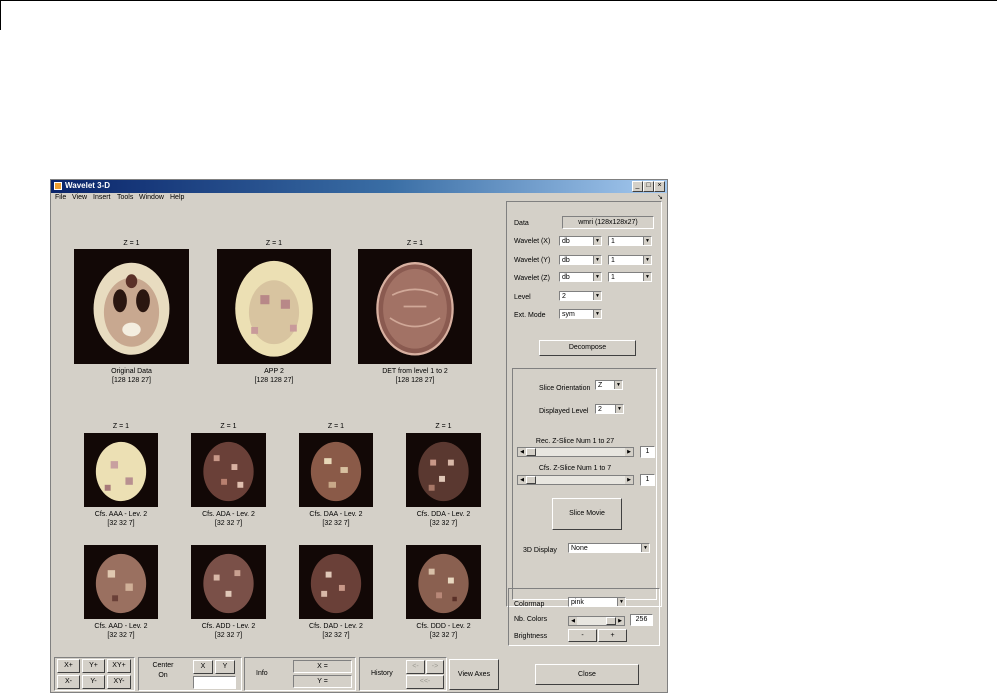 The image size is (997, 693). Describe the element at coordinates (609, 548) in the screenshot. I see `3d-display-select: None ▼` at that location.